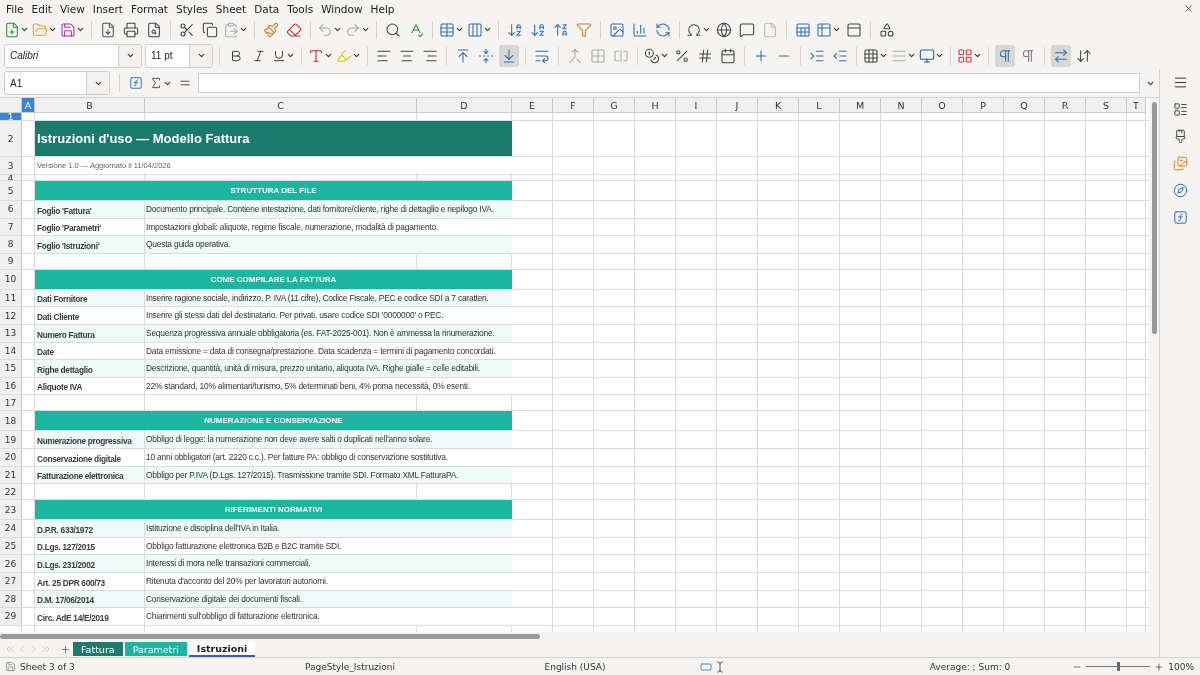 Image resolution: width=1200 pixels, height=675 pixels. I want to click on navigator-icon, so click(1180, 190).